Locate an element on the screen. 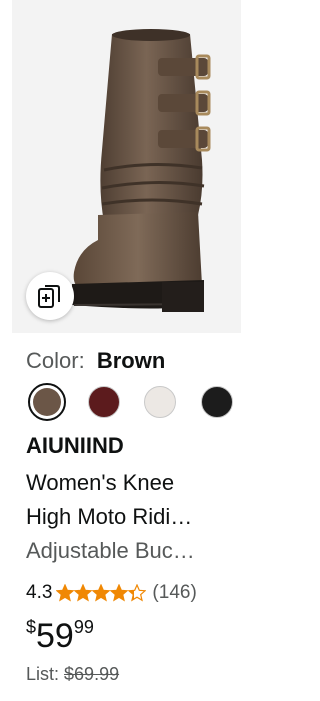  price: $5999 is located at coordinates (60, 636).